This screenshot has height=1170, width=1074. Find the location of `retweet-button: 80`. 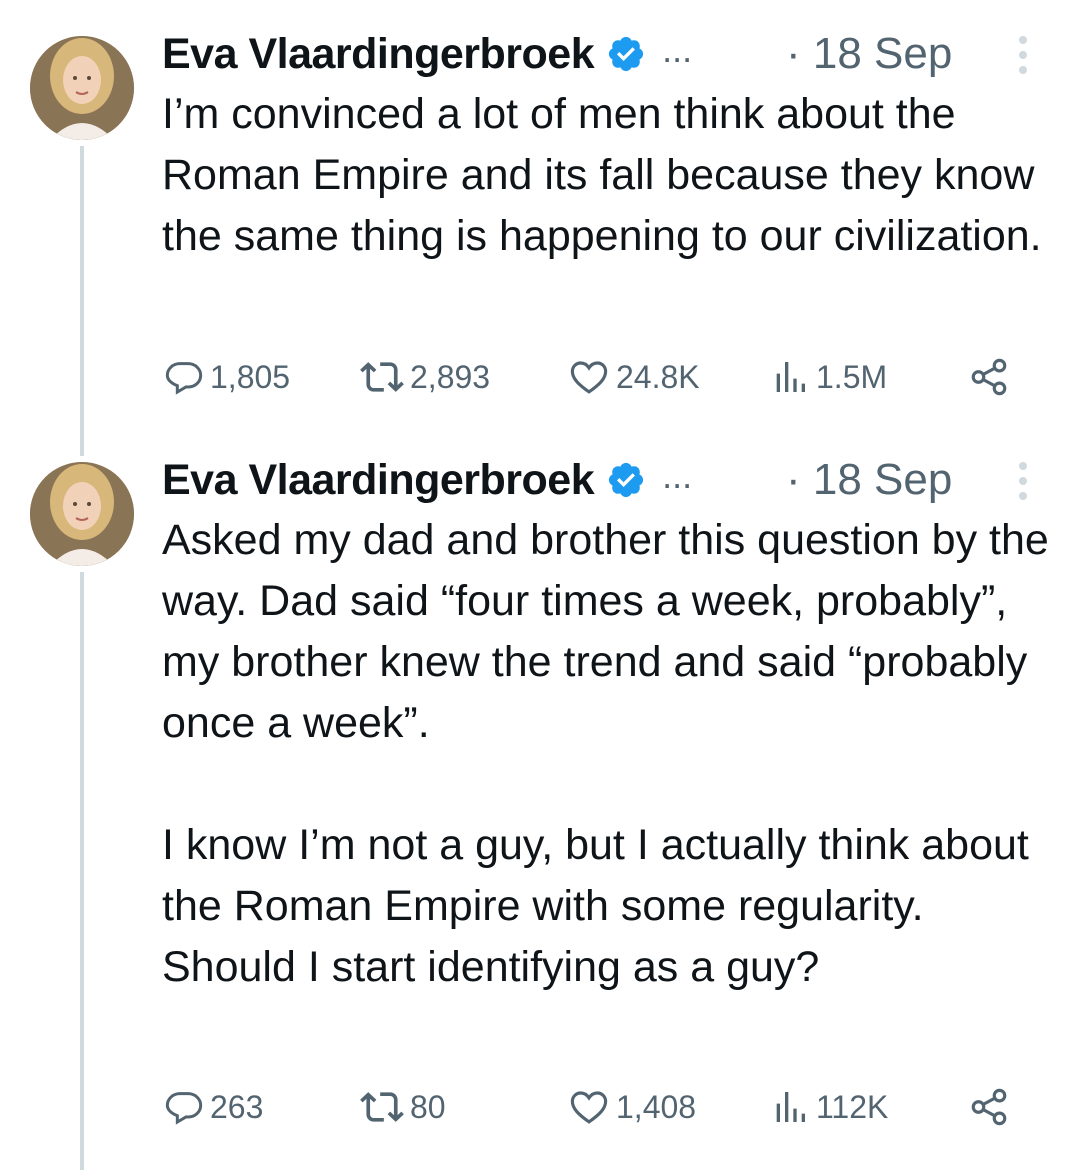

retweet-button: 80 is located at coordinates (403, 1107).